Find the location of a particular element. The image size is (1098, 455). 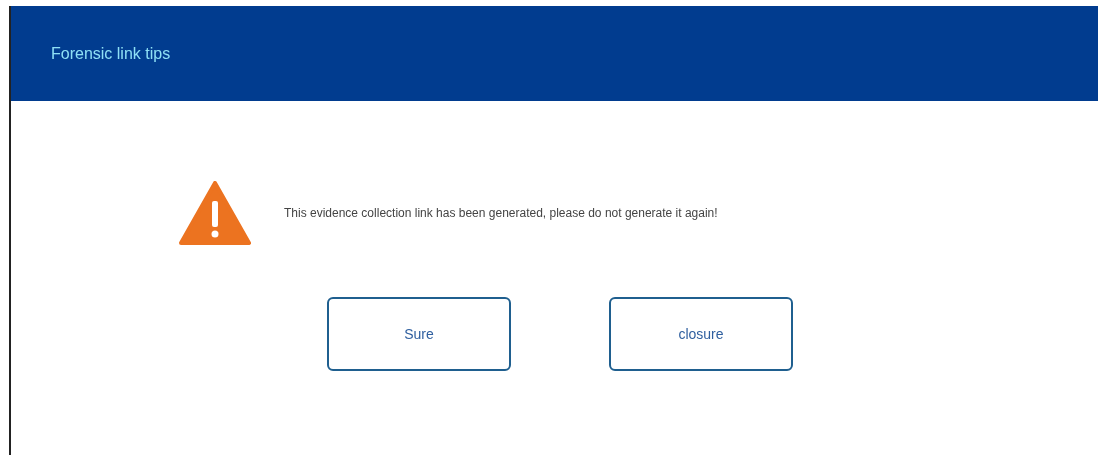

dialog-button: closure is located at coordinates (701, 334).